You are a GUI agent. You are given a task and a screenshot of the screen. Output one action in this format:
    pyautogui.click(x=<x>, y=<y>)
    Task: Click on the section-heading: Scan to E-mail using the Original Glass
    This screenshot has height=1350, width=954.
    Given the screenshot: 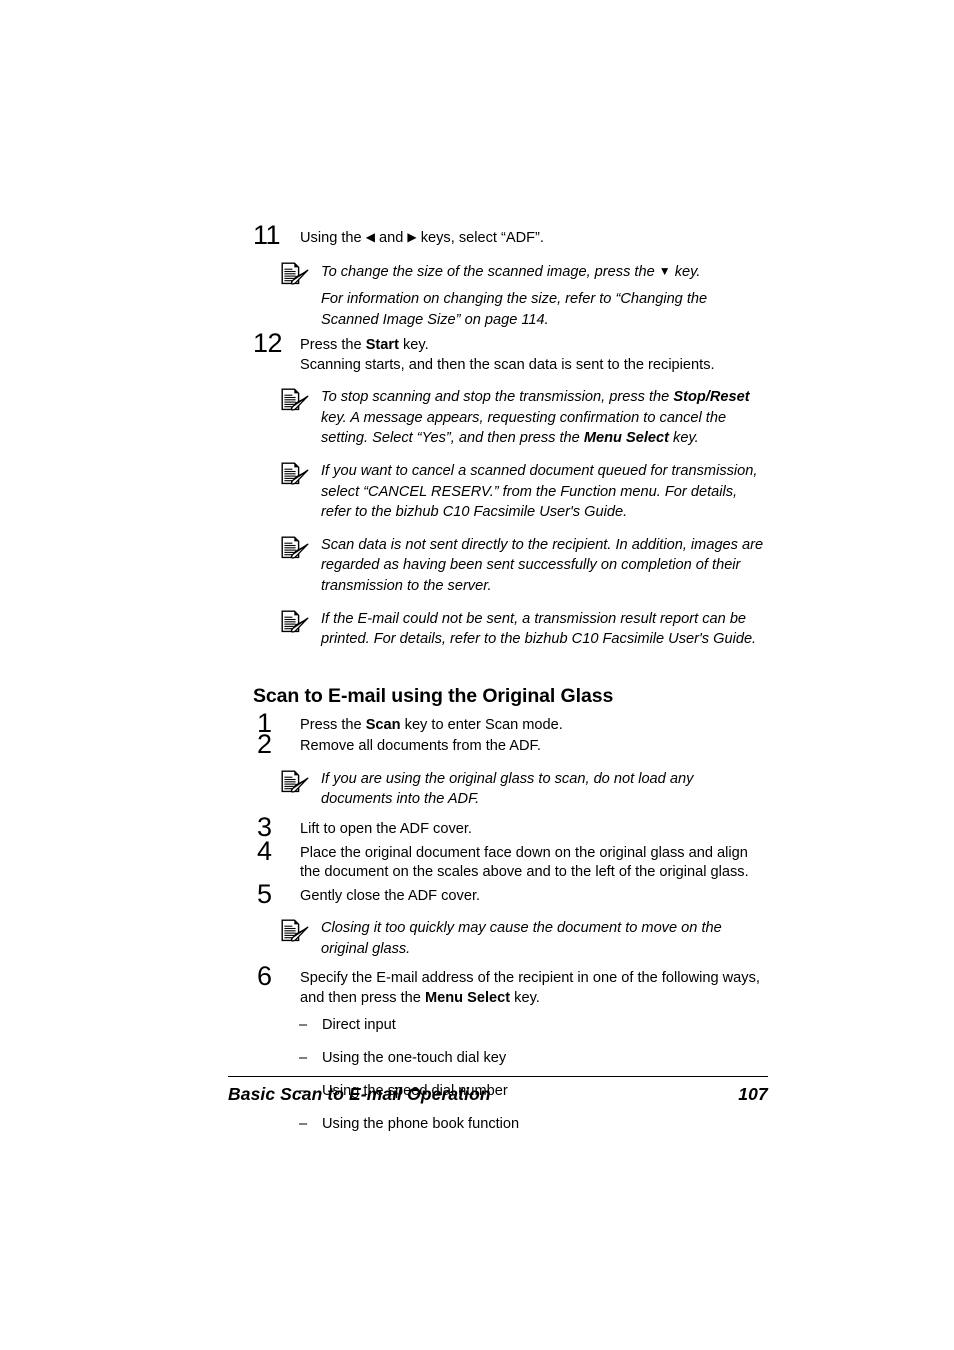 What is the action you would take?
    pyautogui.click(x=433, y=695)
    